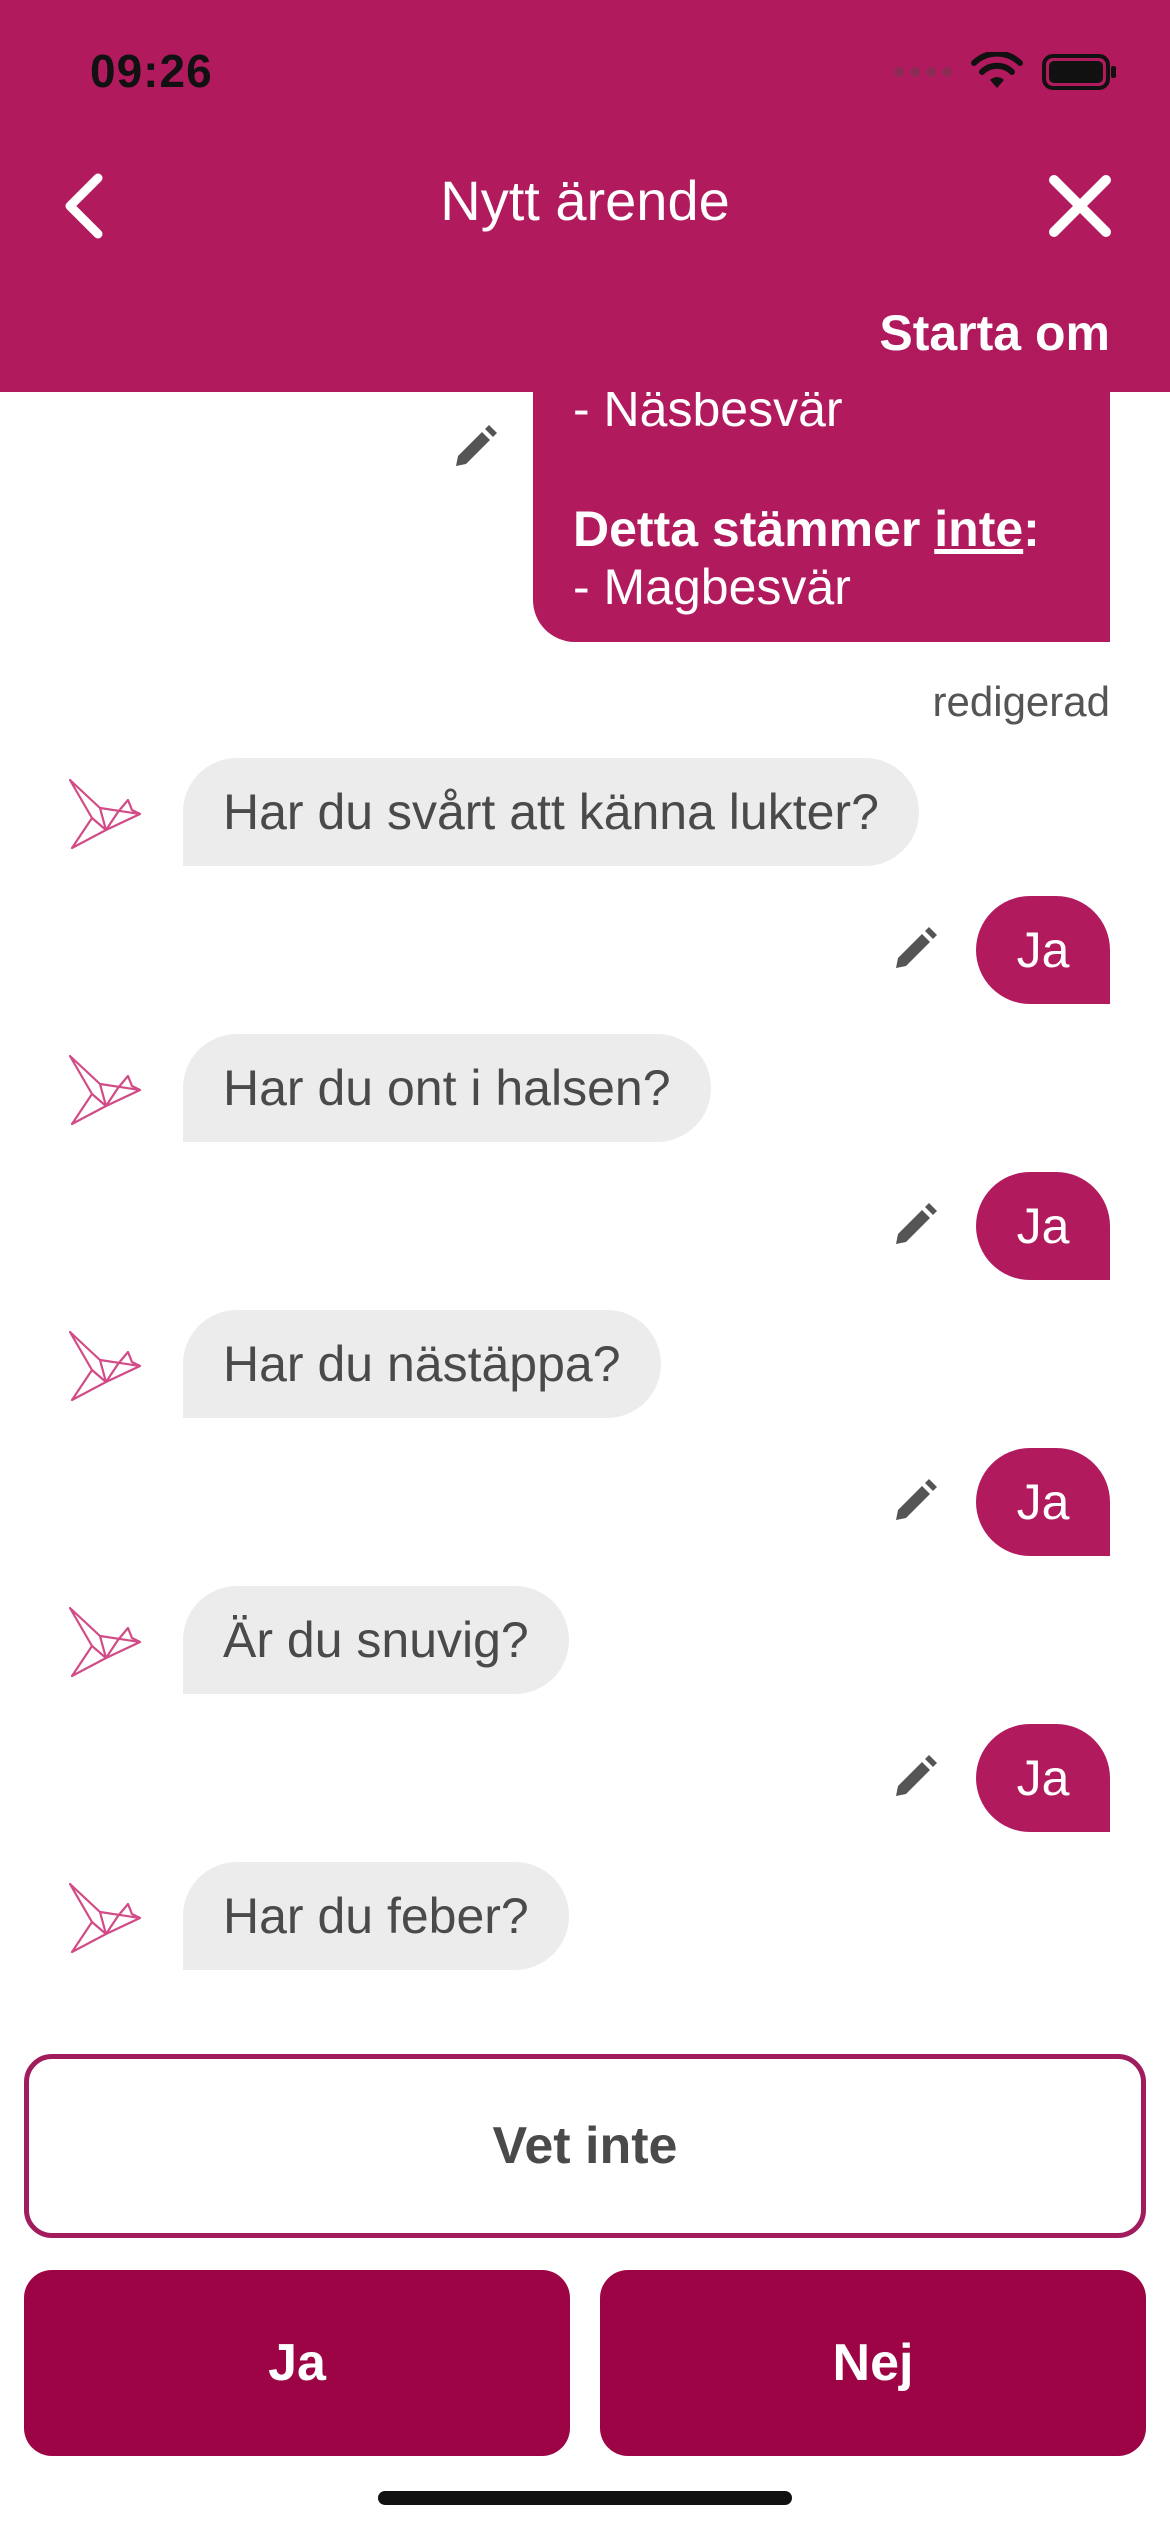  I want to click on edited-label: redigerad, so click(1021, 701).